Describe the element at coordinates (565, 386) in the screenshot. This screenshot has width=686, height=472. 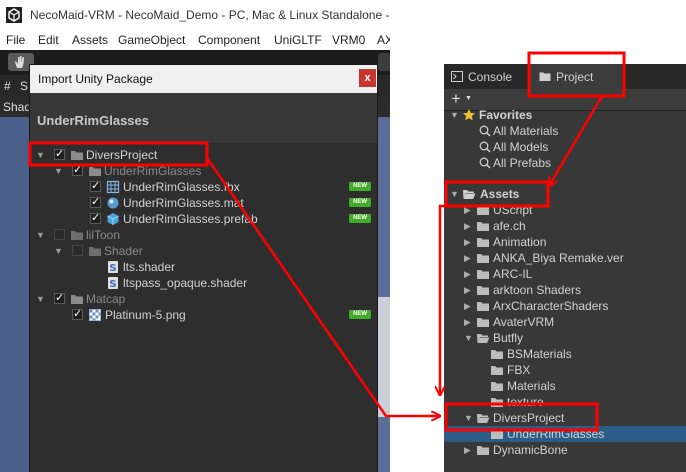
I see `asset-folder-row: Materials` at that location.